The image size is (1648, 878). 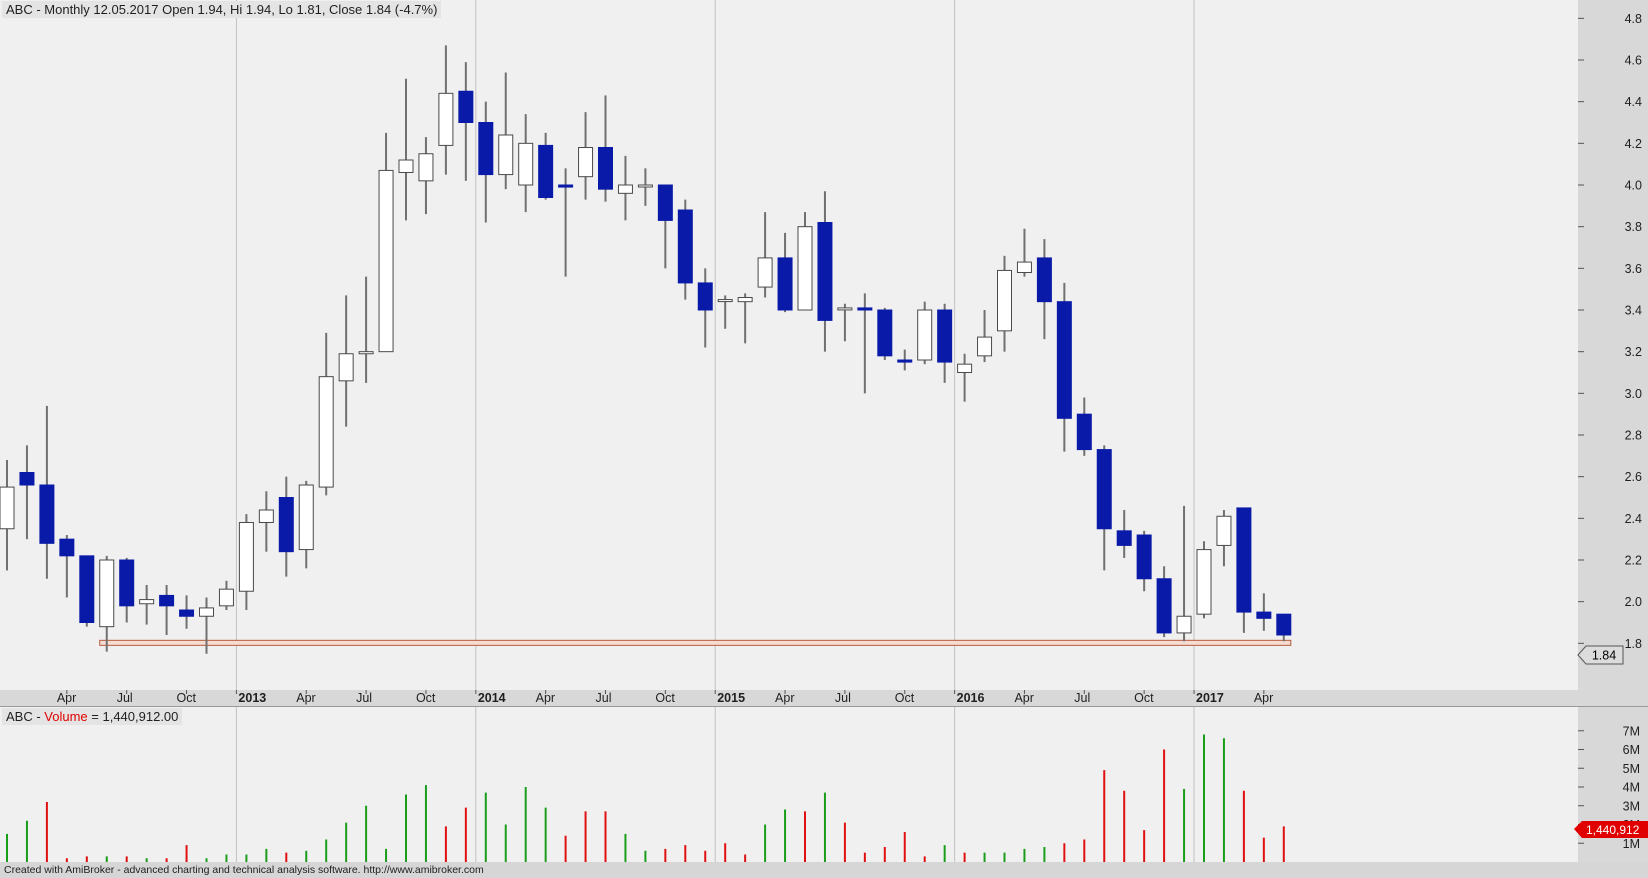 I want to click on date-tick-label: 2016, so click(x=971, y=698).